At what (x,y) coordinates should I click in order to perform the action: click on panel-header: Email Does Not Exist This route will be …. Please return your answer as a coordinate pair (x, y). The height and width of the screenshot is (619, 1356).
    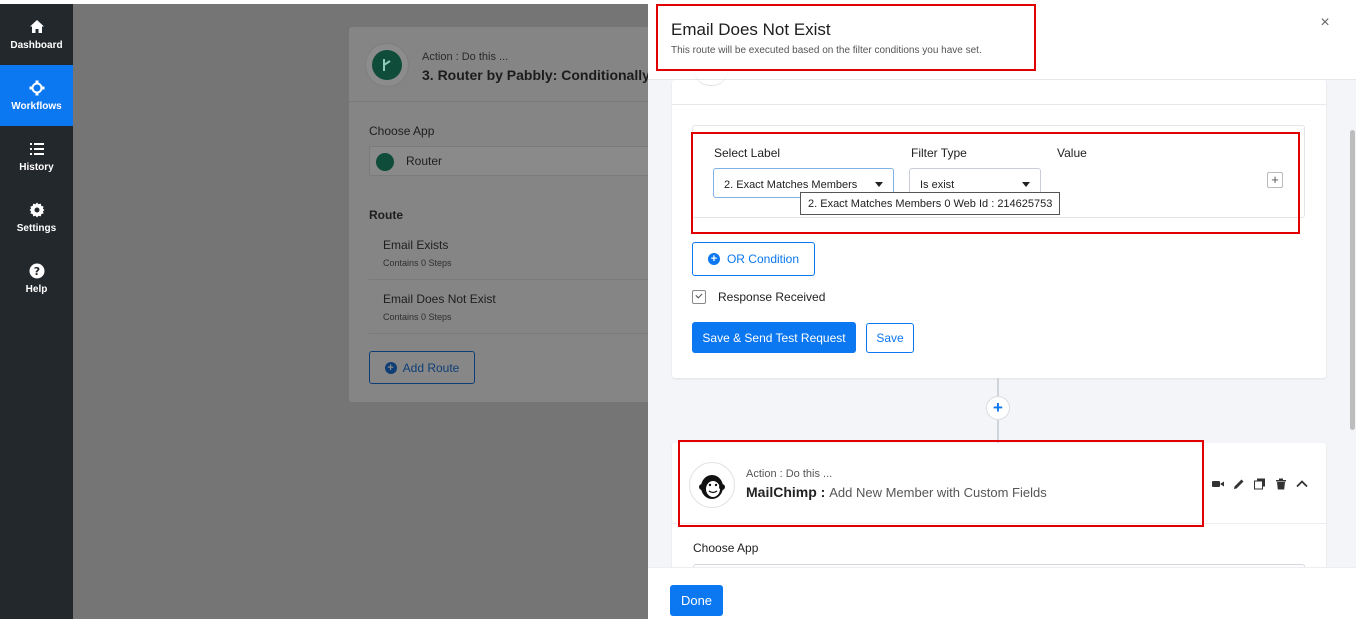
    Looking at the image, I should click on (1002, 42).